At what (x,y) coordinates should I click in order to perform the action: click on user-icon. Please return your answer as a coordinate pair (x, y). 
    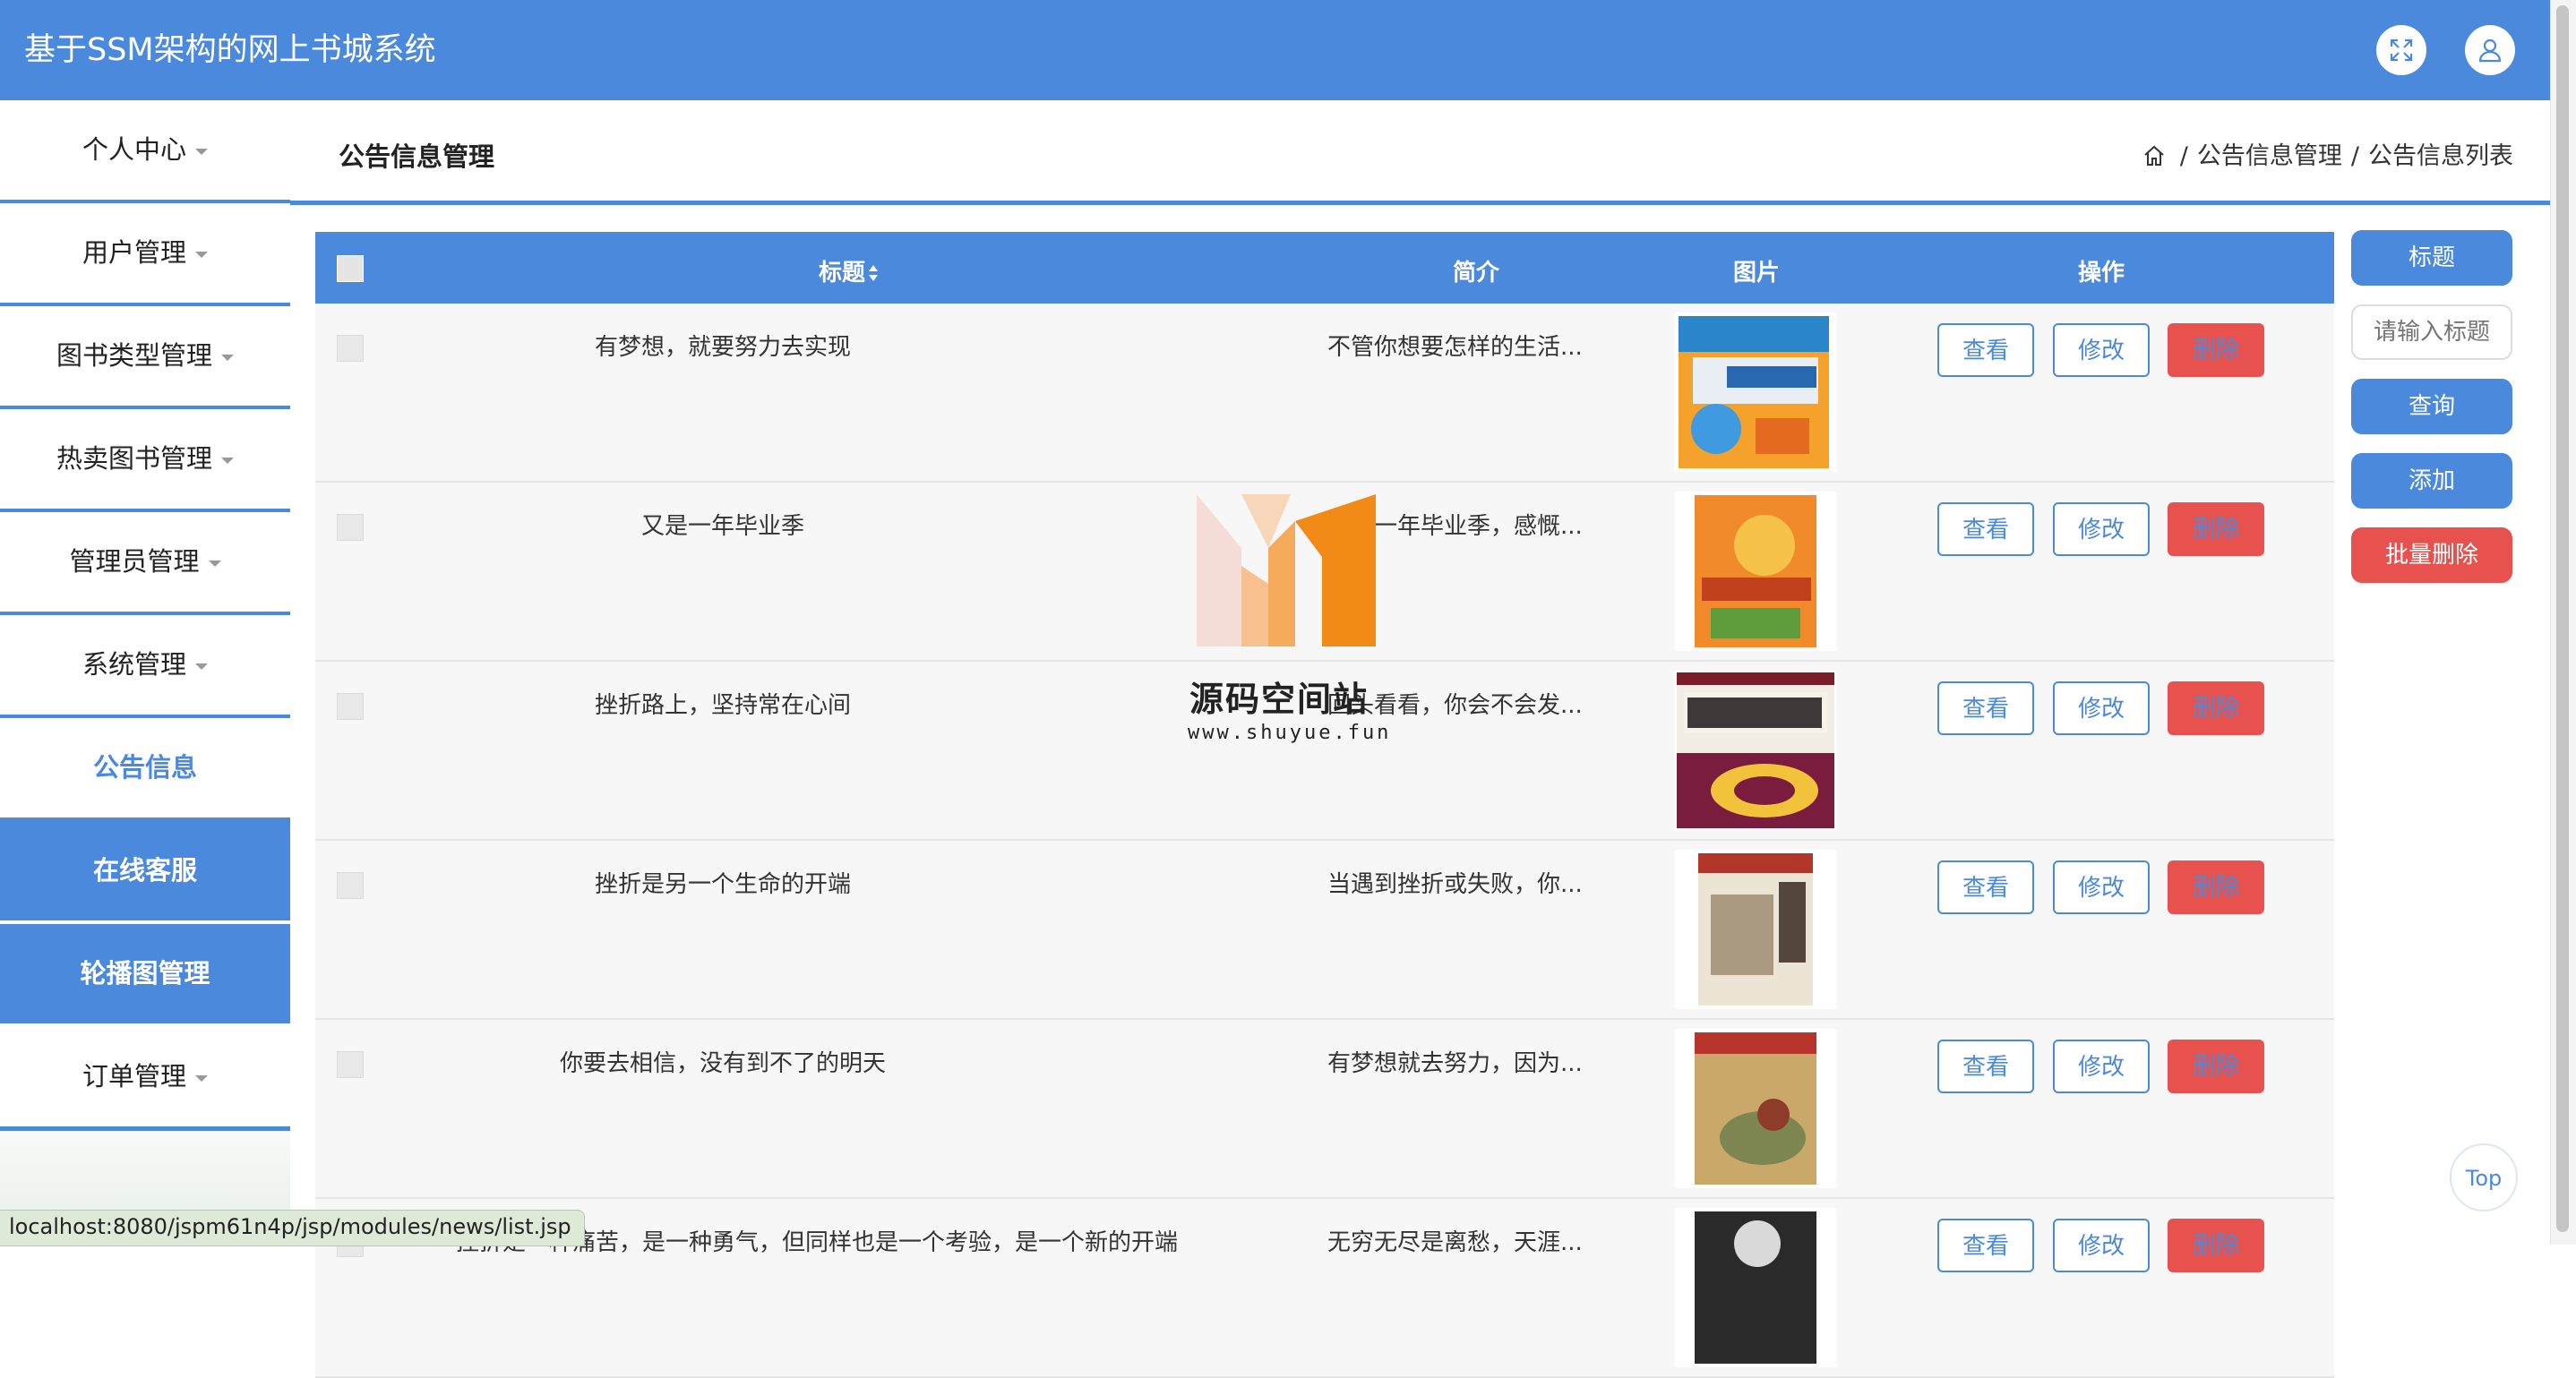
    Looking at the image, I should click on (2490, 51).